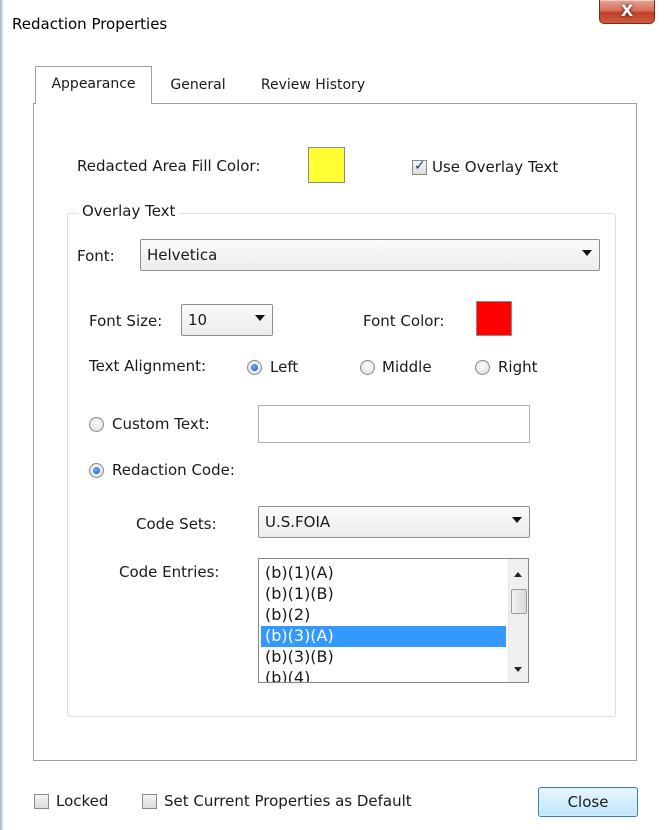 The height and width of the screenshot is (830, 665). Describe the element at coordinates (93, 85) in the screenshot. I see `tab-appearance: Appearance` at that location.